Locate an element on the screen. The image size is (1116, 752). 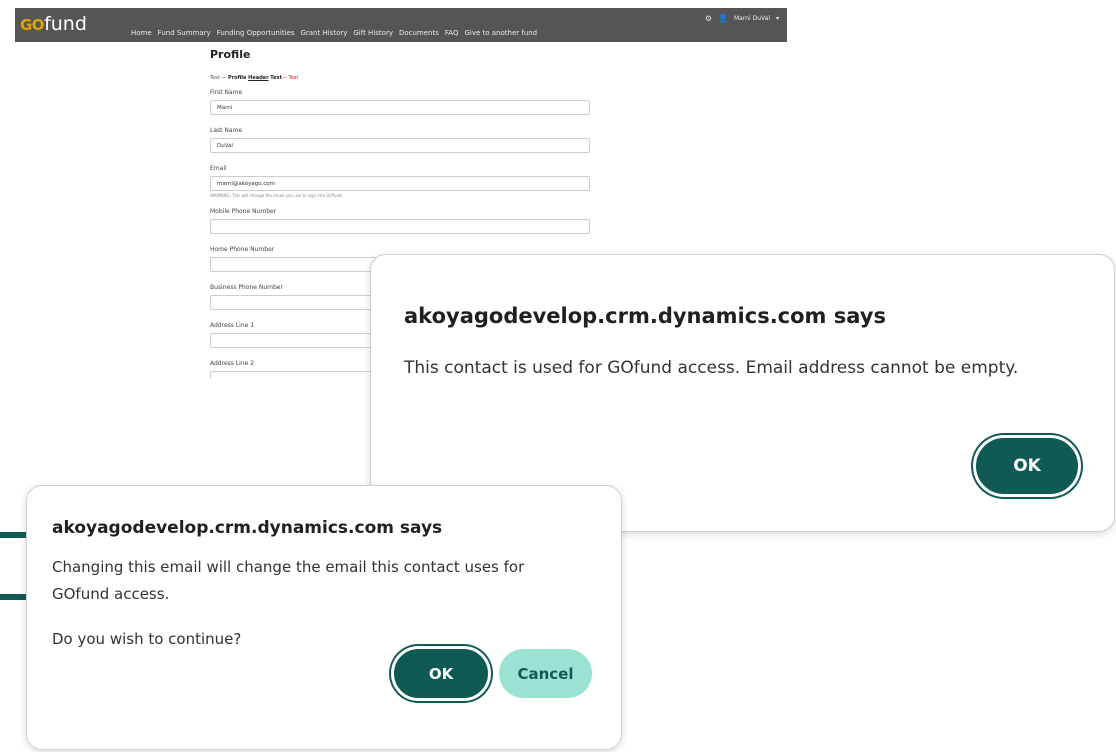
nav-home: Home is located at coordinates (141, 33).